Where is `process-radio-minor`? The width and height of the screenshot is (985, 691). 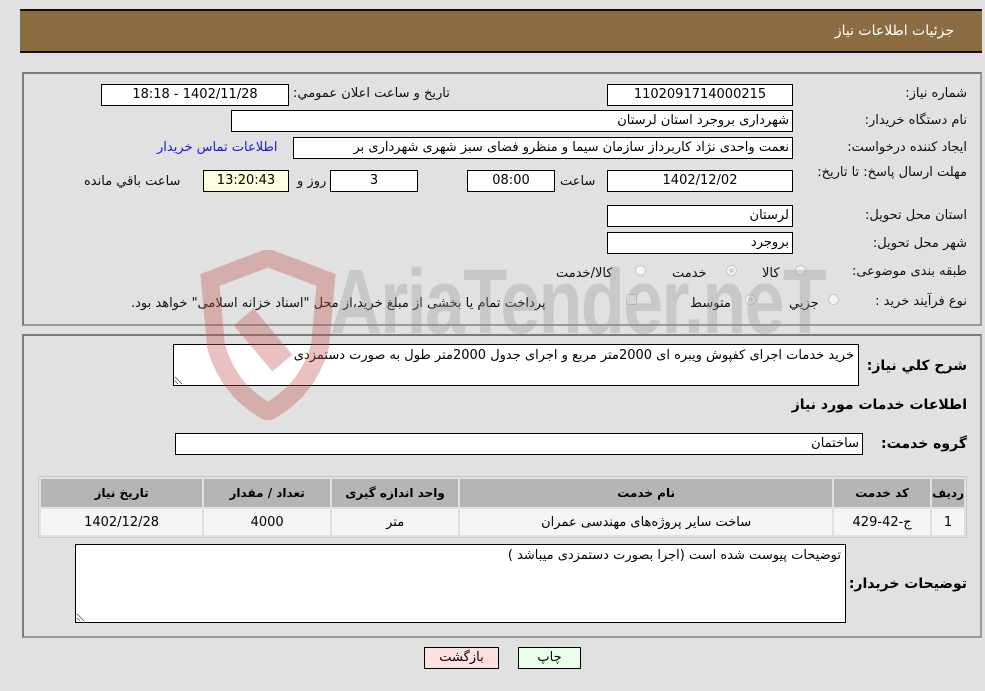
process-radio-minor is located at coordinates (833, 299).